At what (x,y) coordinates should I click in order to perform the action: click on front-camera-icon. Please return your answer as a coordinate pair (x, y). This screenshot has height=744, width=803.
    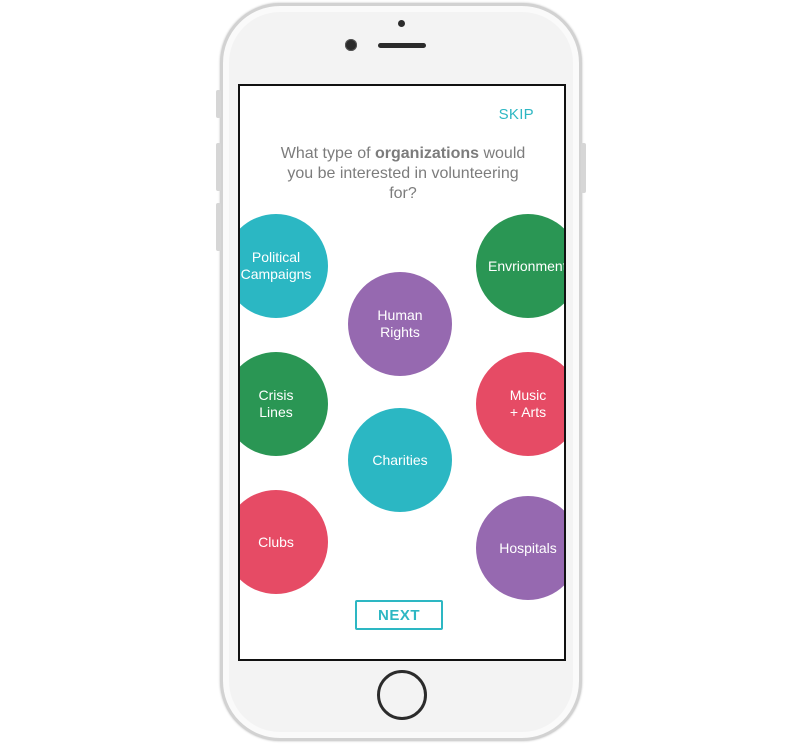
    Looking at the image, I should click on (351, 45).